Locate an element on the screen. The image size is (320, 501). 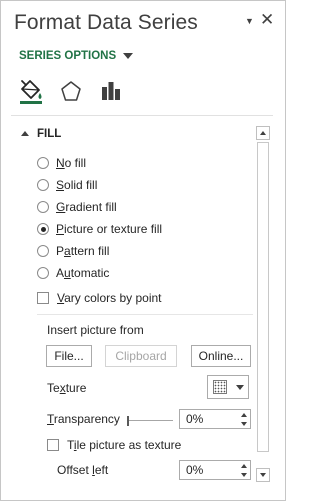
radio-automatic: Automatic is located at coordinates (73, 273).